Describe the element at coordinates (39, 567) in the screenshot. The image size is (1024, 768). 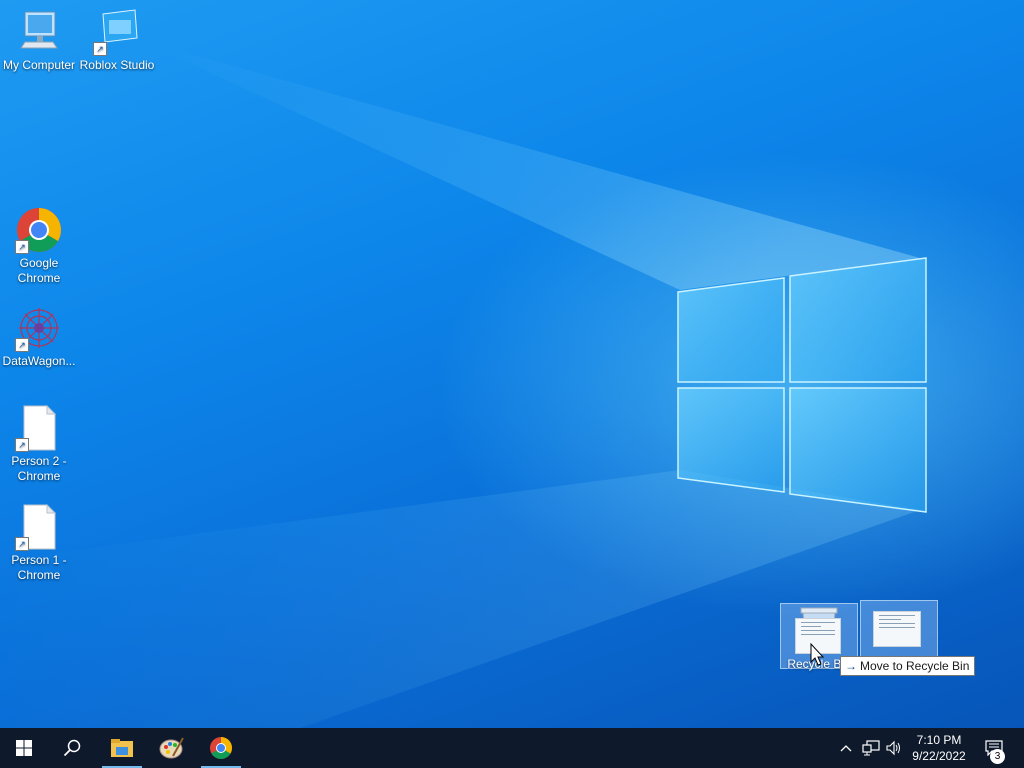
I see `desktop-icon-label: Person 1 - Chrome` at that location.